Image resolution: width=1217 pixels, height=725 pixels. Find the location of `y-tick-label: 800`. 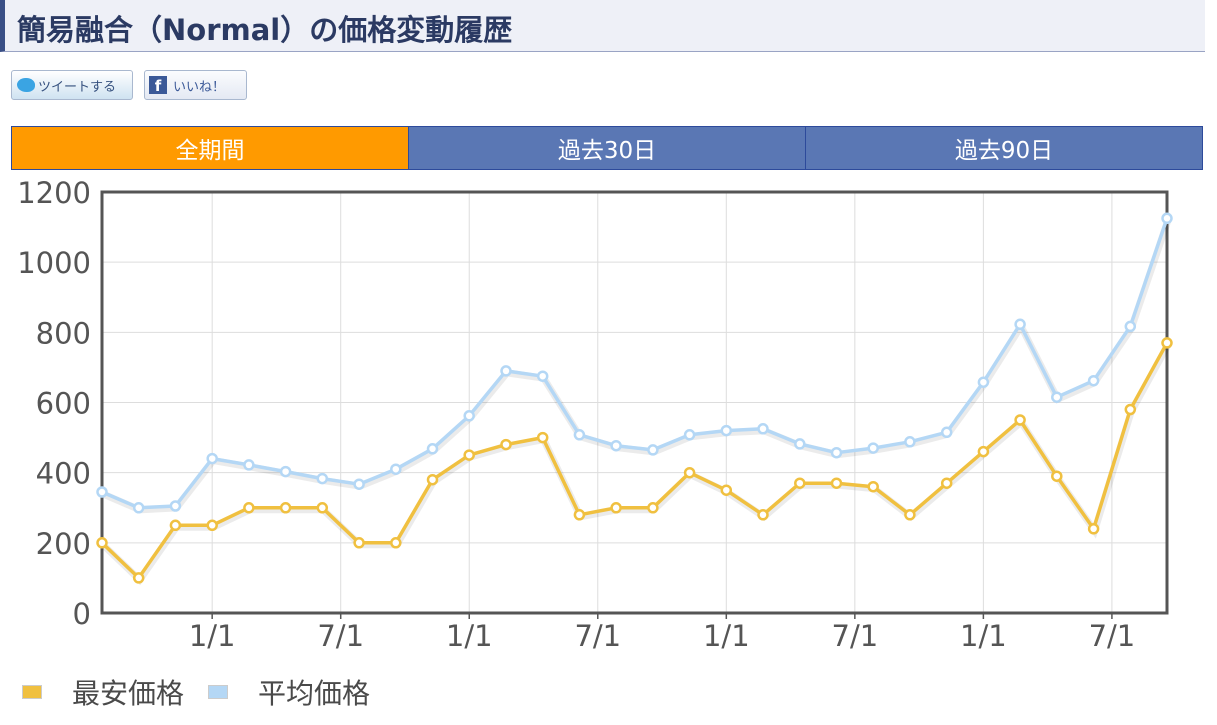

y-tick-label: 800 is located at coordinates (63, 333).